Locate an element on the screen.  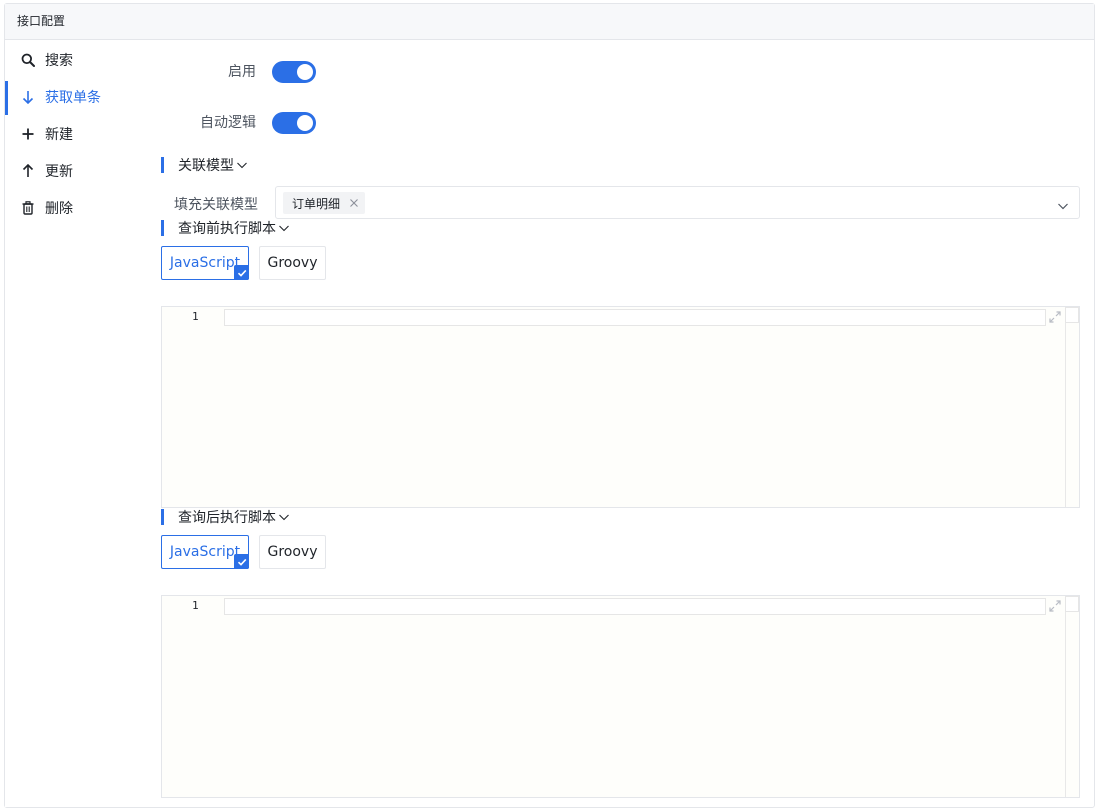
sidebar-item-label: 获取单条 is located at coordinates (73, 97).